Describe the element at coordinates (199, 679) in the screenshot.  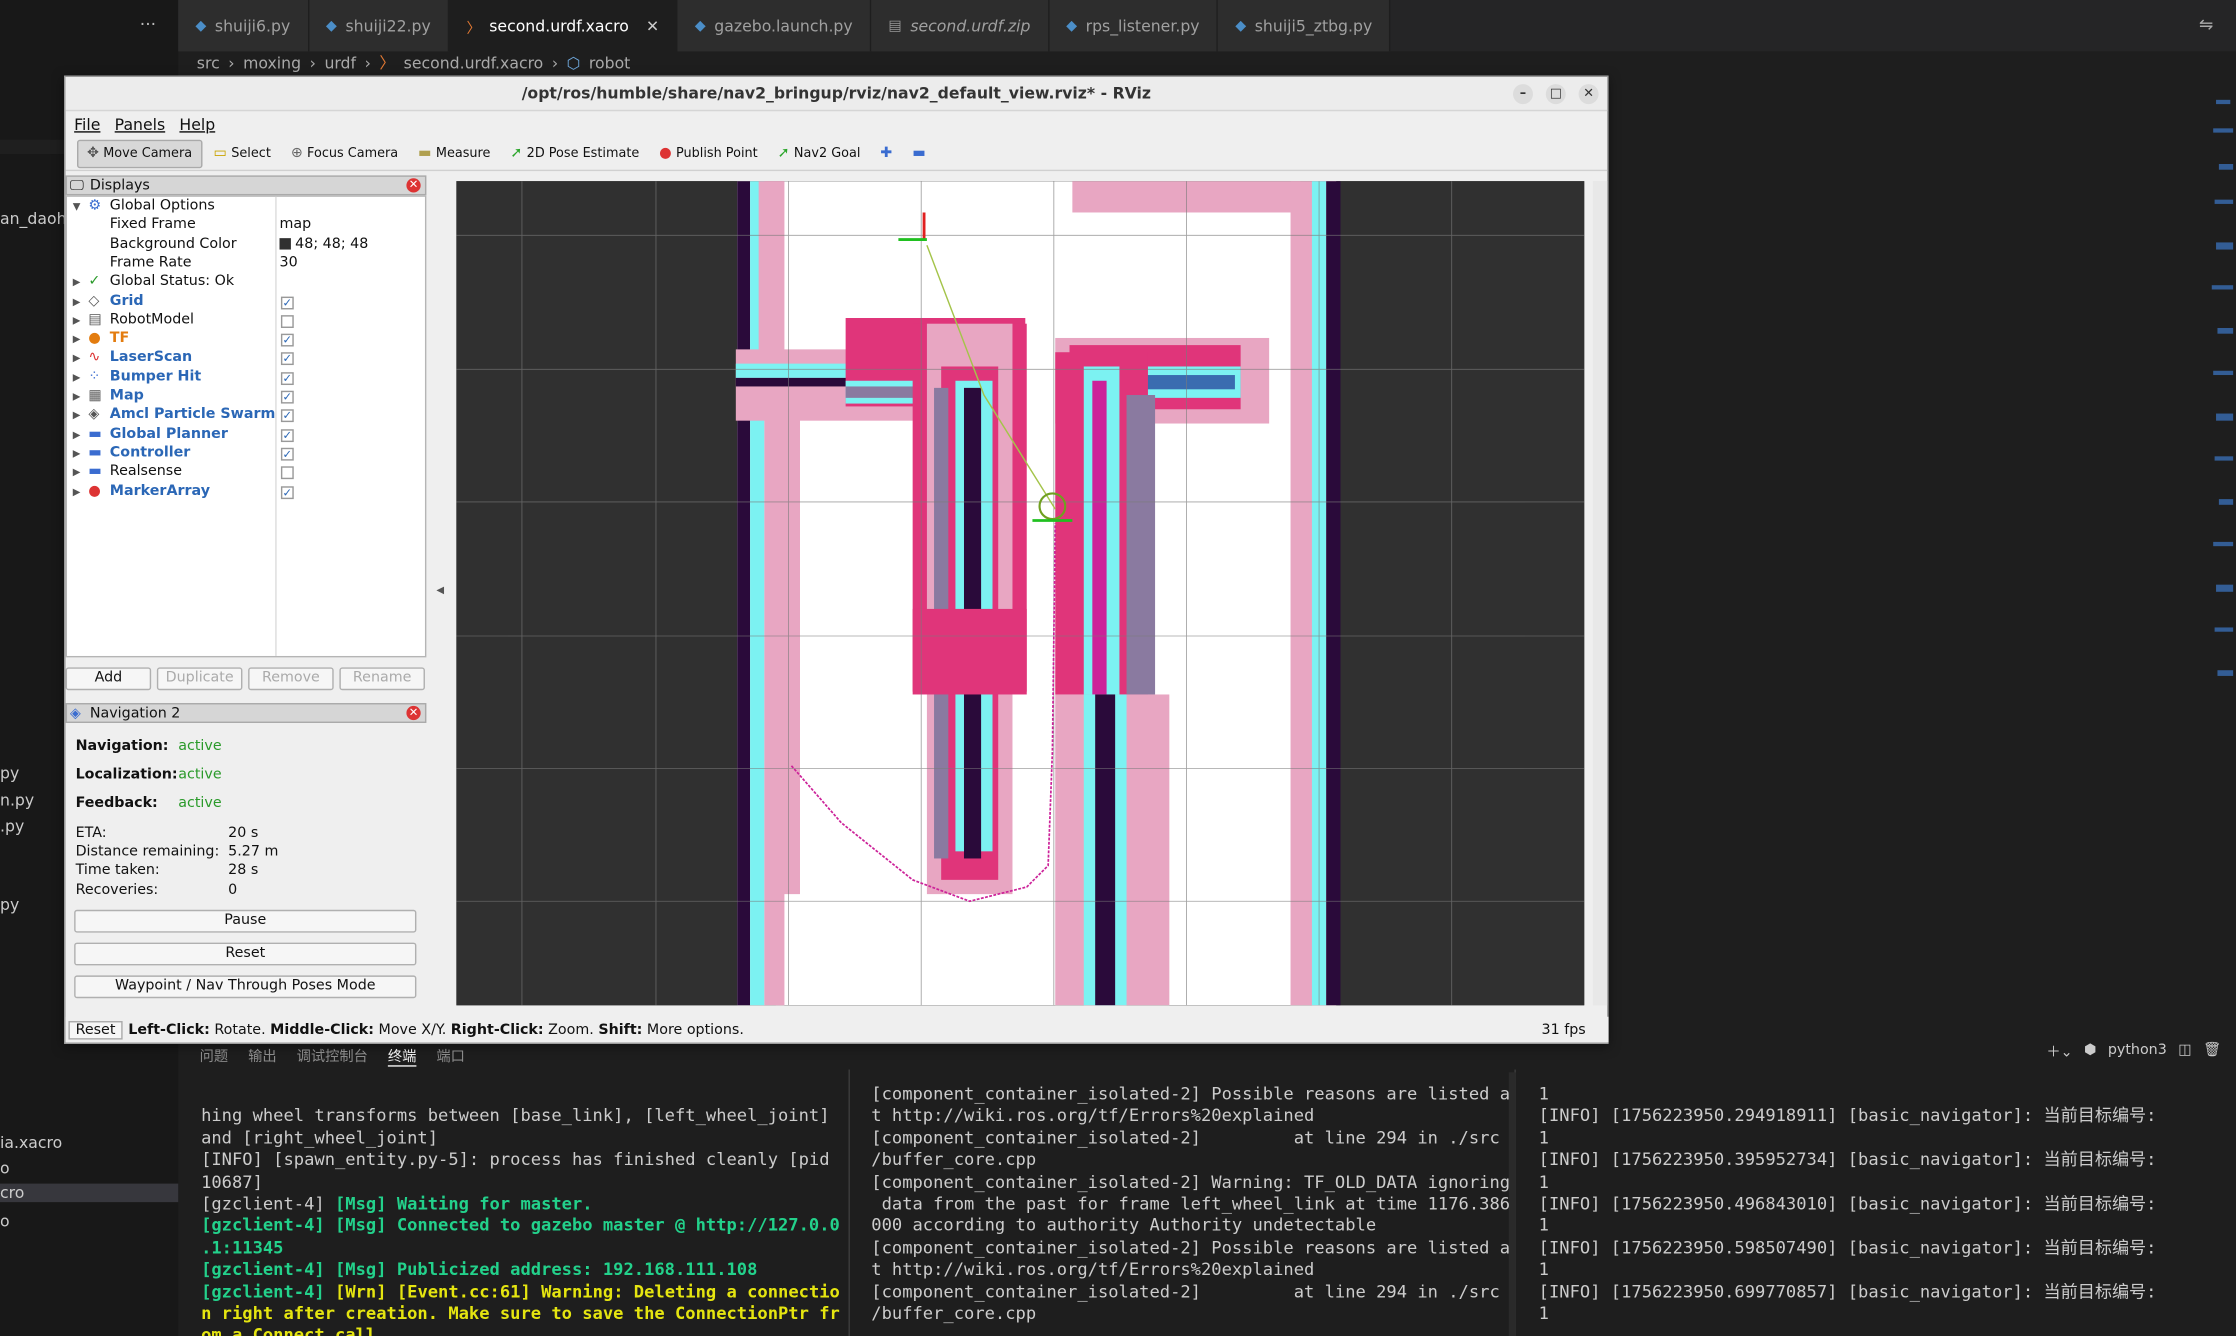
I see `duplicate-display-button: Duplicate` at that location.